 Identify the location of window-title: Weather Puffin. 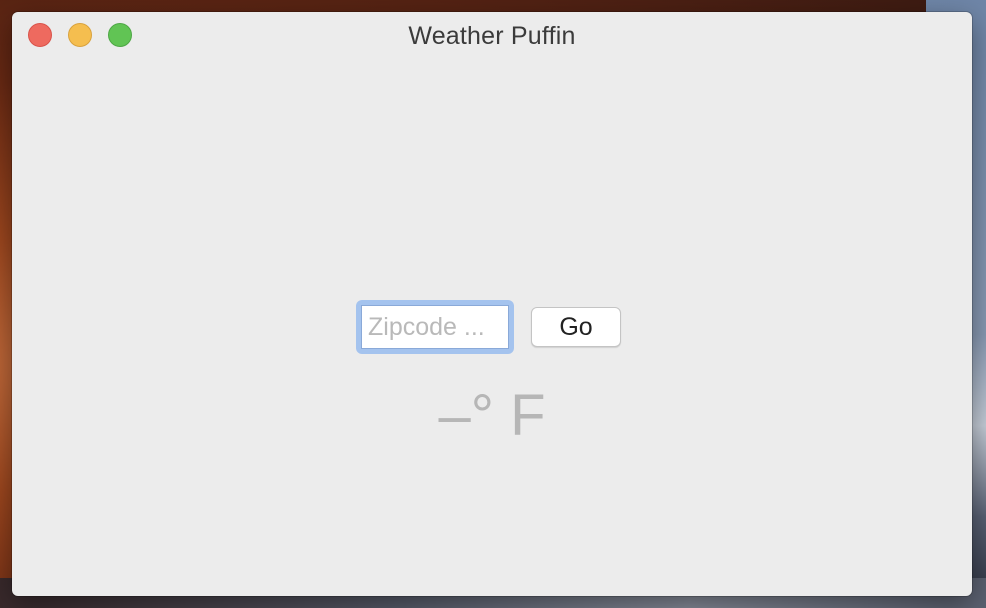
(492, 36).